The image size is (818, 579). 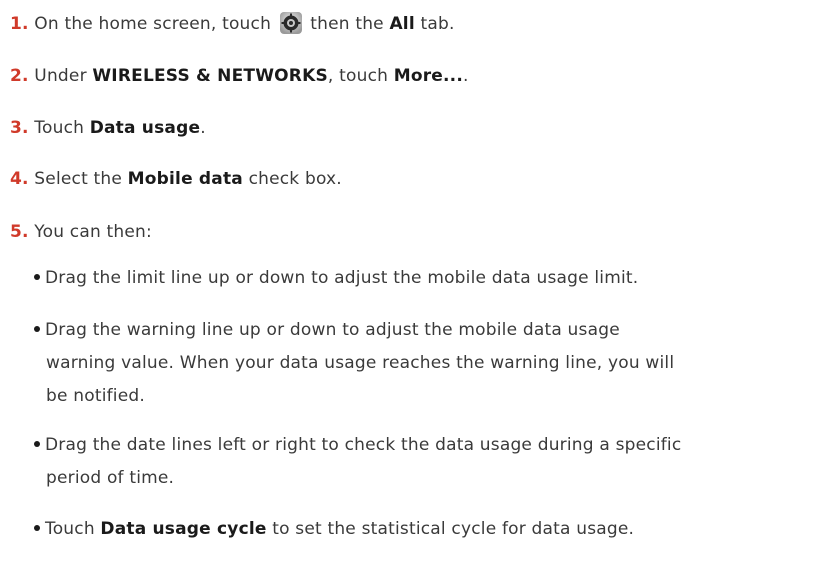 What do you see at coordinates (183, 529) in the screenshot?
I see `data-usage-cycle-label: Data usage cycle` at bounding box center [183, 529].